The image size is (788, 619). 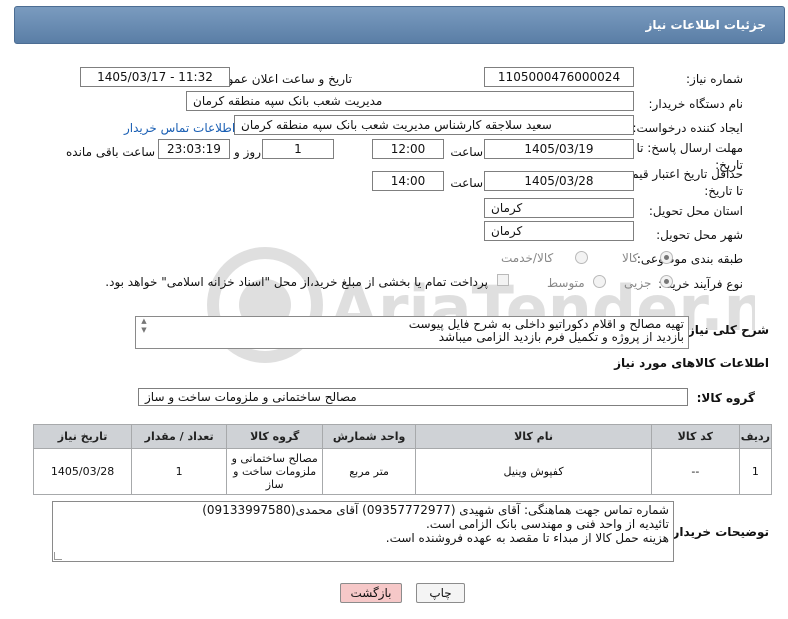 What do you see at coordinates (179, 436) in the screenshot?
I see `column-qty: تعداد / مقدار` at bounding box center [179, 436].